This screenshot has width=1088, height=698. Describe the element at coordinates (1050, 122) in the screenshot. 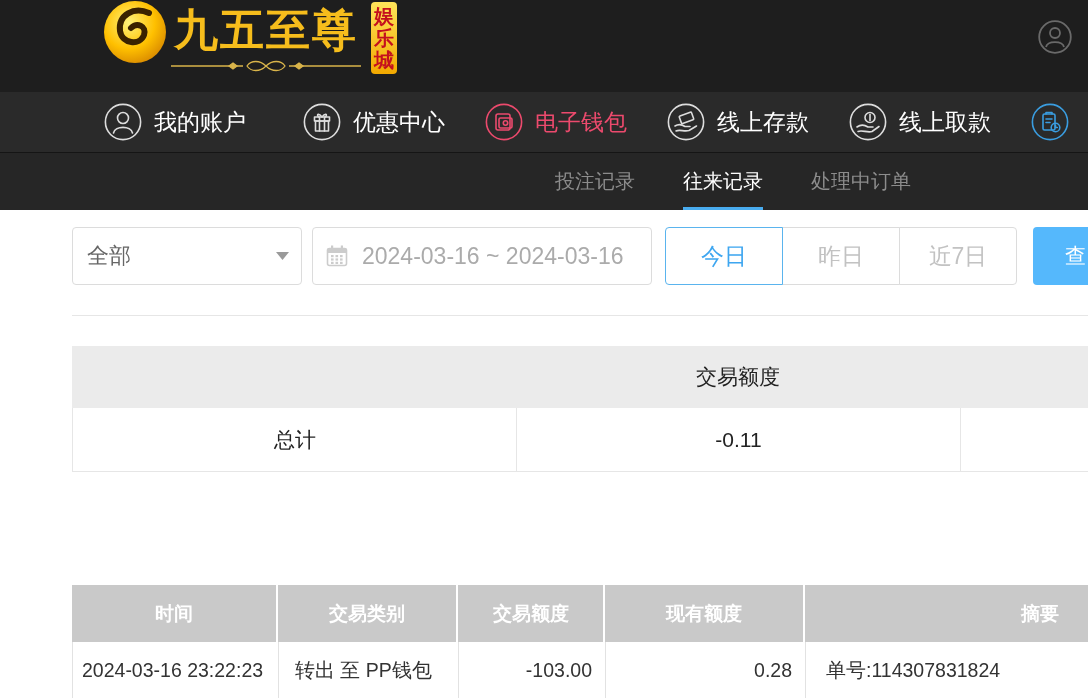

I see `clipboard-clock-icon` at that location.